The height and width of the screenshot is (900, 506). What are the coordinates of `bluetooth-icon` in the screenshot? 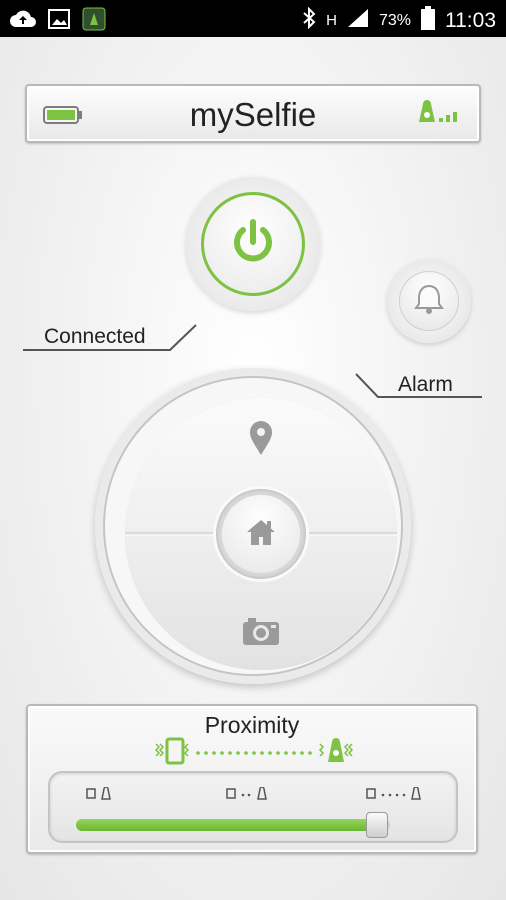 It's located at (309, 20).